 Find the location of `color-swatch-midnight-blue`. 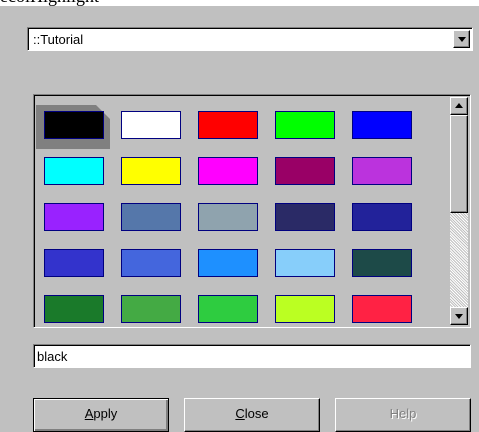

color-swatch-midnight-blue is located at coordinates (382, 217).